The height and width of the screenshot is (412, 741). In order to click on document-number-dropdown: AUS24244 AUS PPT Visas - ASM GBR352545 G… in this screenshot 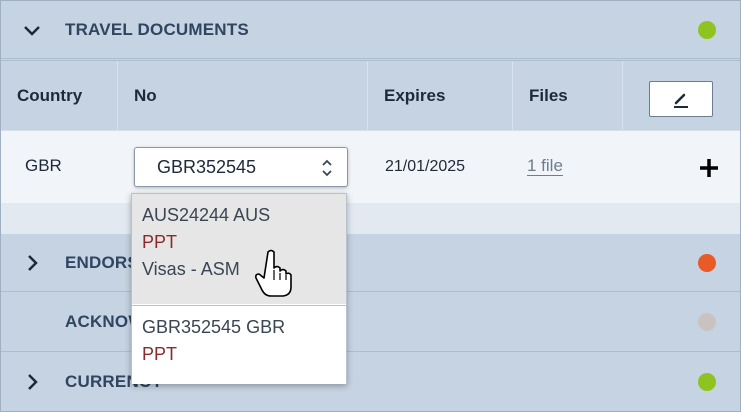, I will do `click(239, 288)`.